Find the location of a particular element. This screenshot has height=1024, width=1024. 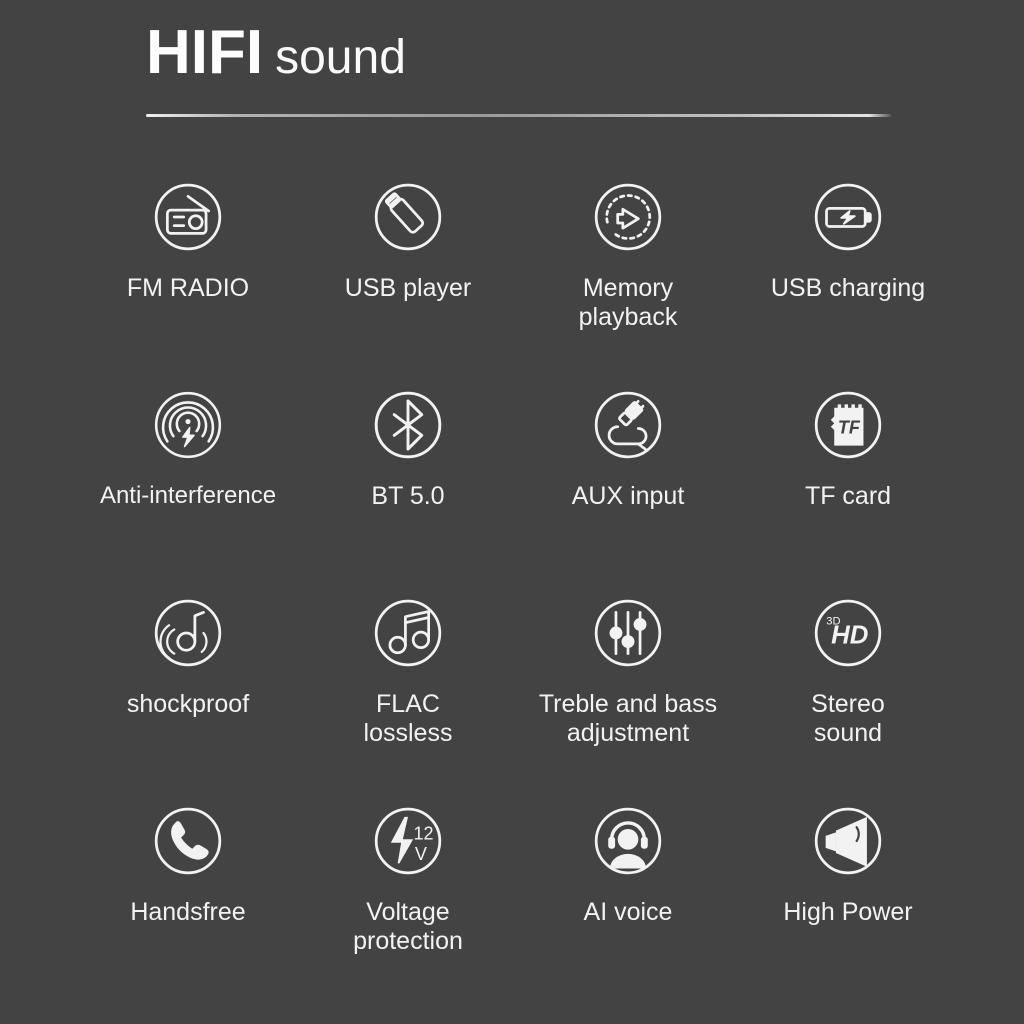

battery-charging-icon is located at coordinates (848, 217).